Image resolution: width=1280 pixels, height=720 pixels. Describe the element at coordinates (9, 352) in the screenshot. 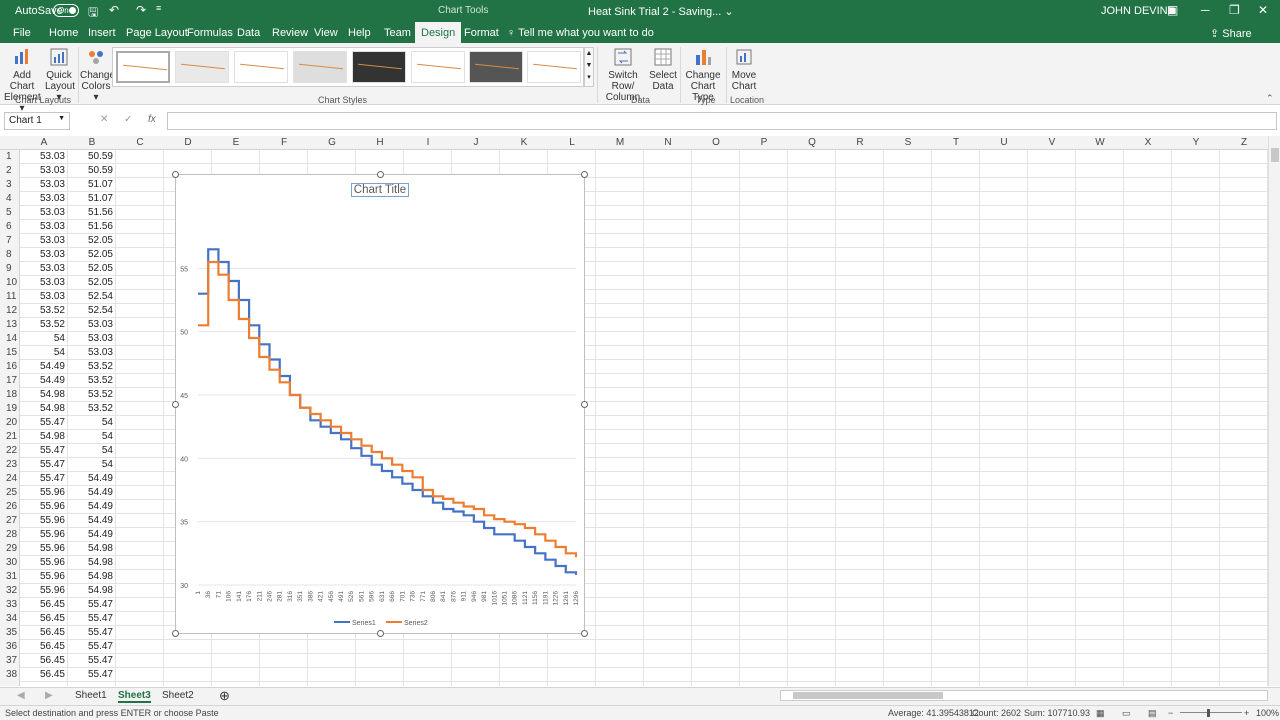

I see `row-header: 15` at that location.